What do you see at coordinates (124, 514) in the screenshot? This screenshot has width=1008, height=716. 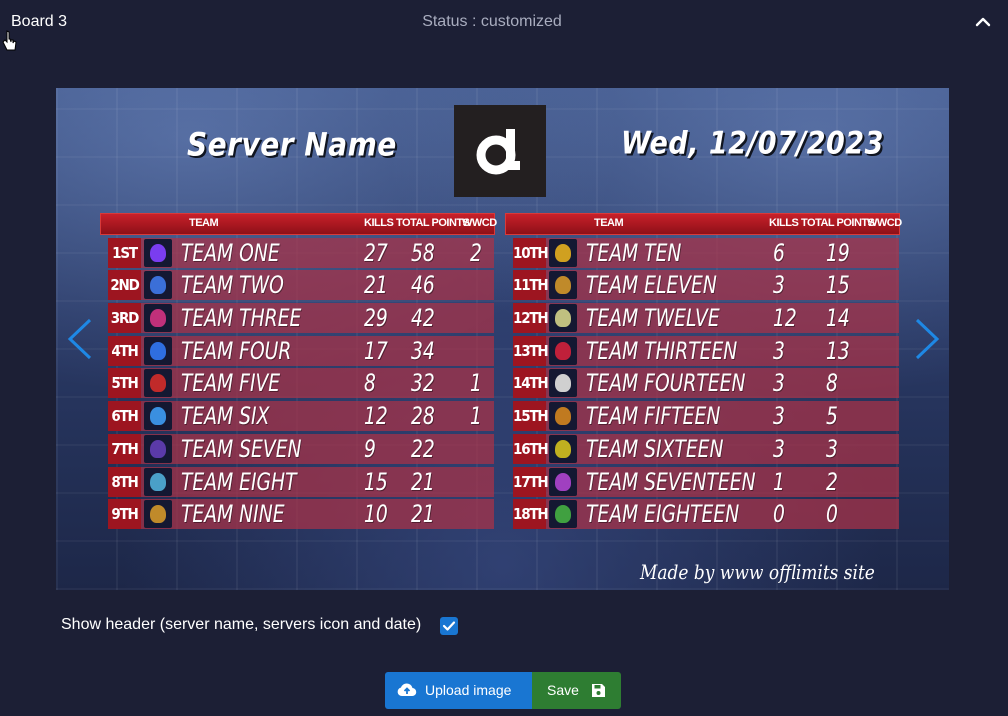 I see `rank-badge: 9TH` at bounding box center [124, 514].